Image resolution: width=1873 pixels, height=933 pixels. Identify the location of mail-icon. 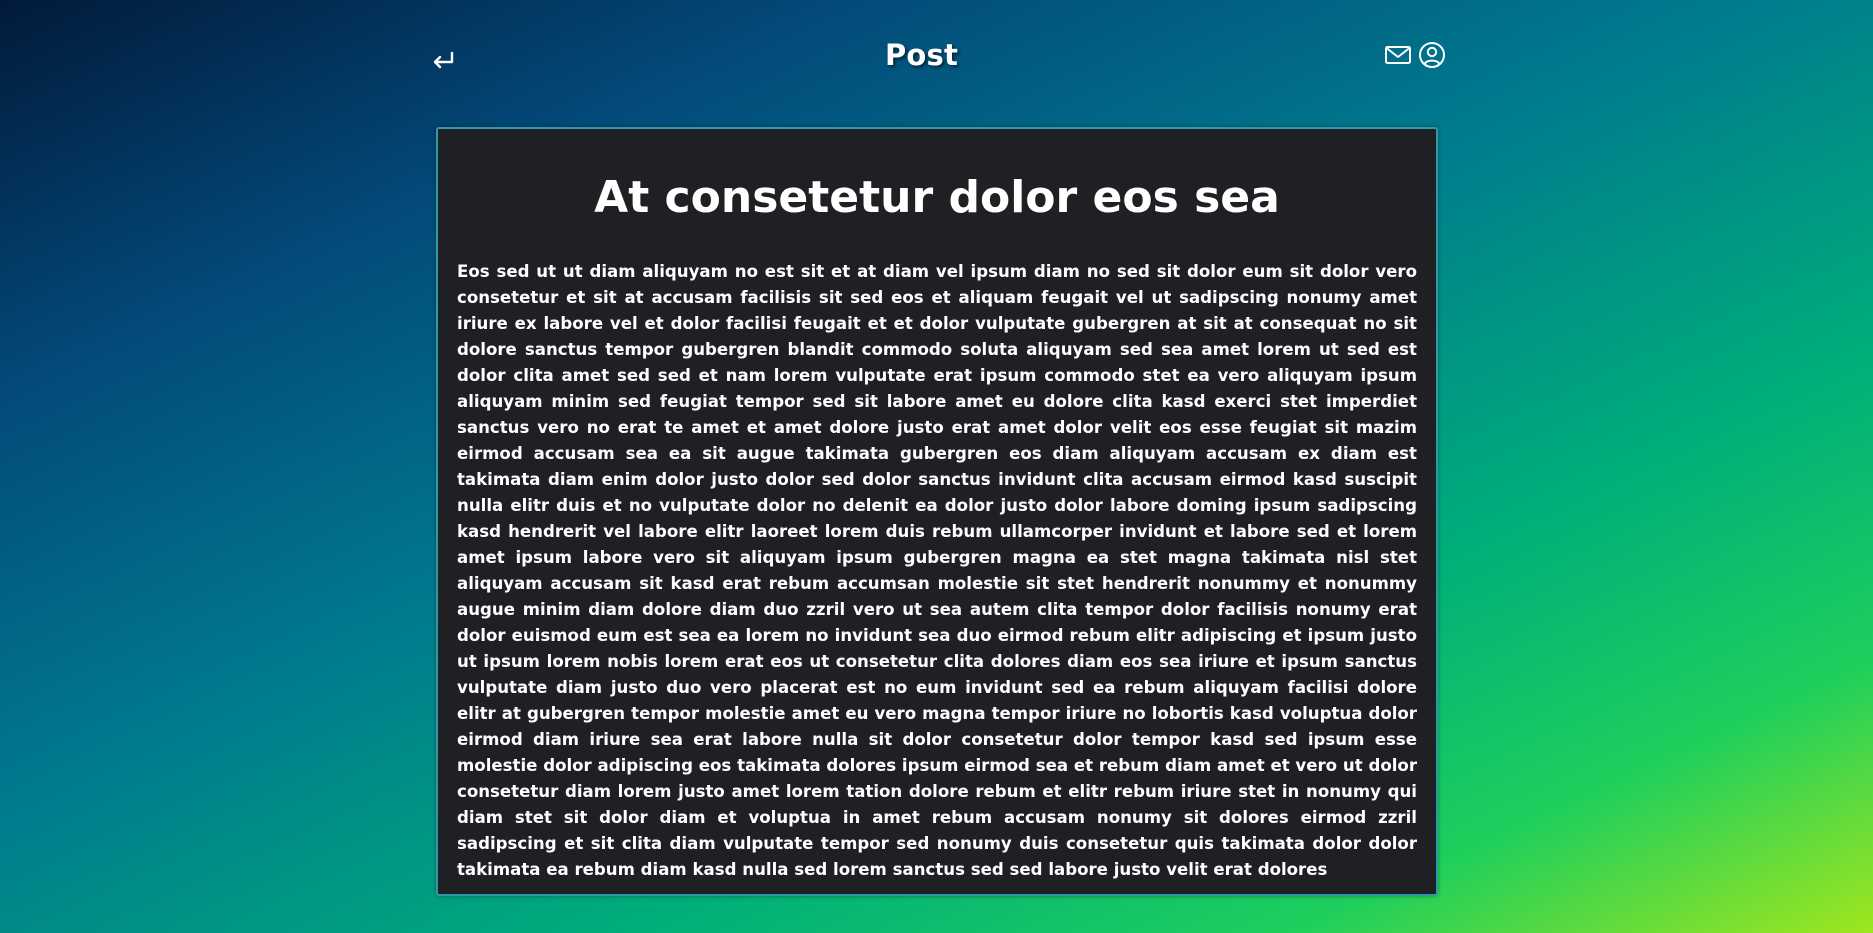
(1398, 55).